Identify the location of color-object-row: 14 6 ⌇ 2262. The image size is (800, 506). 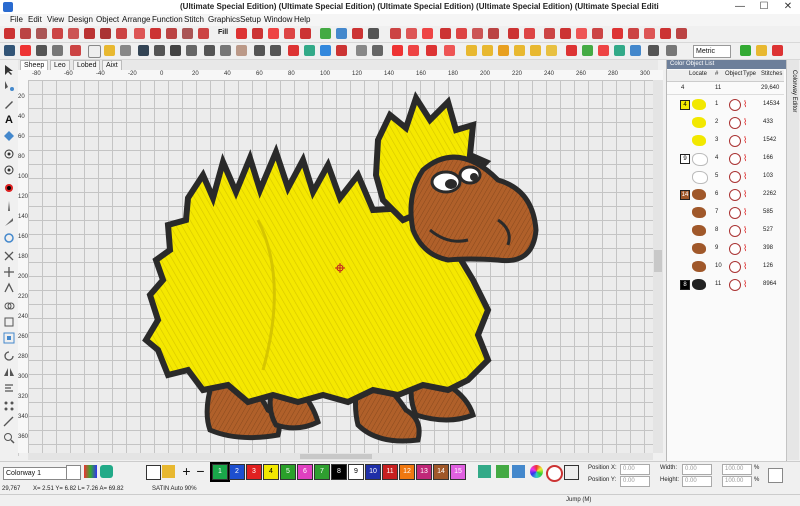
(725, 195).